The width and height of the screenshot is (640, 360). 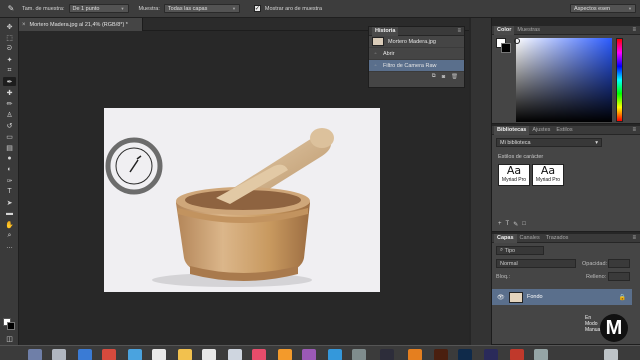 I want to click on trash-icon: 🗑, so click(x=454, y=77).